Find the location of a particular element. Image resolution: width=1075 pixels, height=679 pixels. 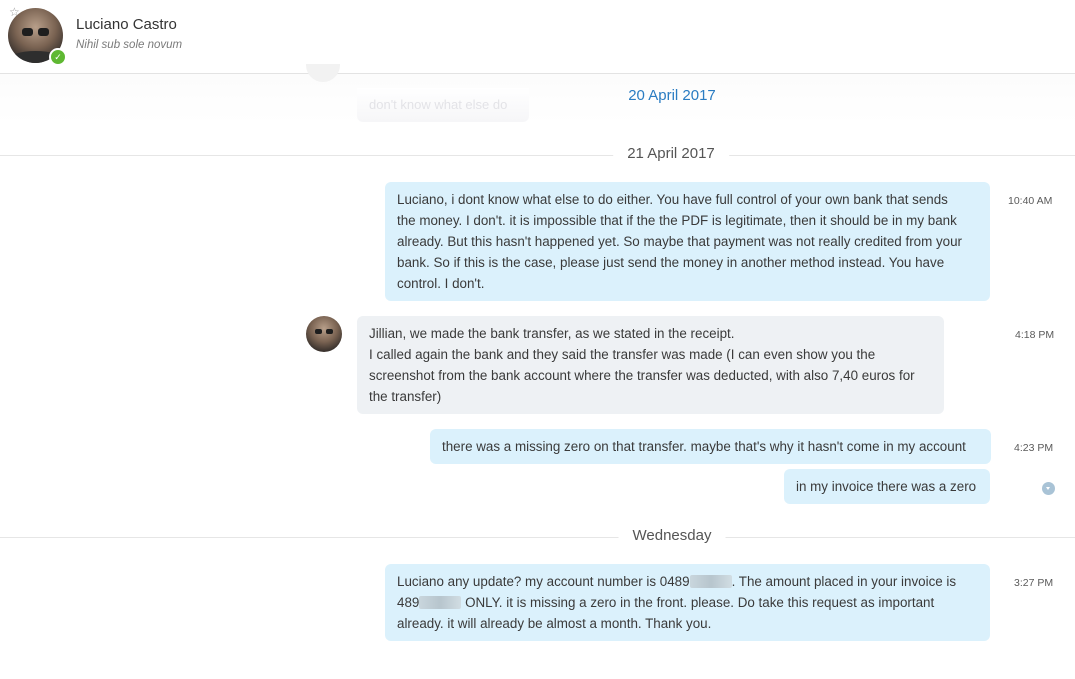

star-icon: ☆ is located at coordinates (14, 12).